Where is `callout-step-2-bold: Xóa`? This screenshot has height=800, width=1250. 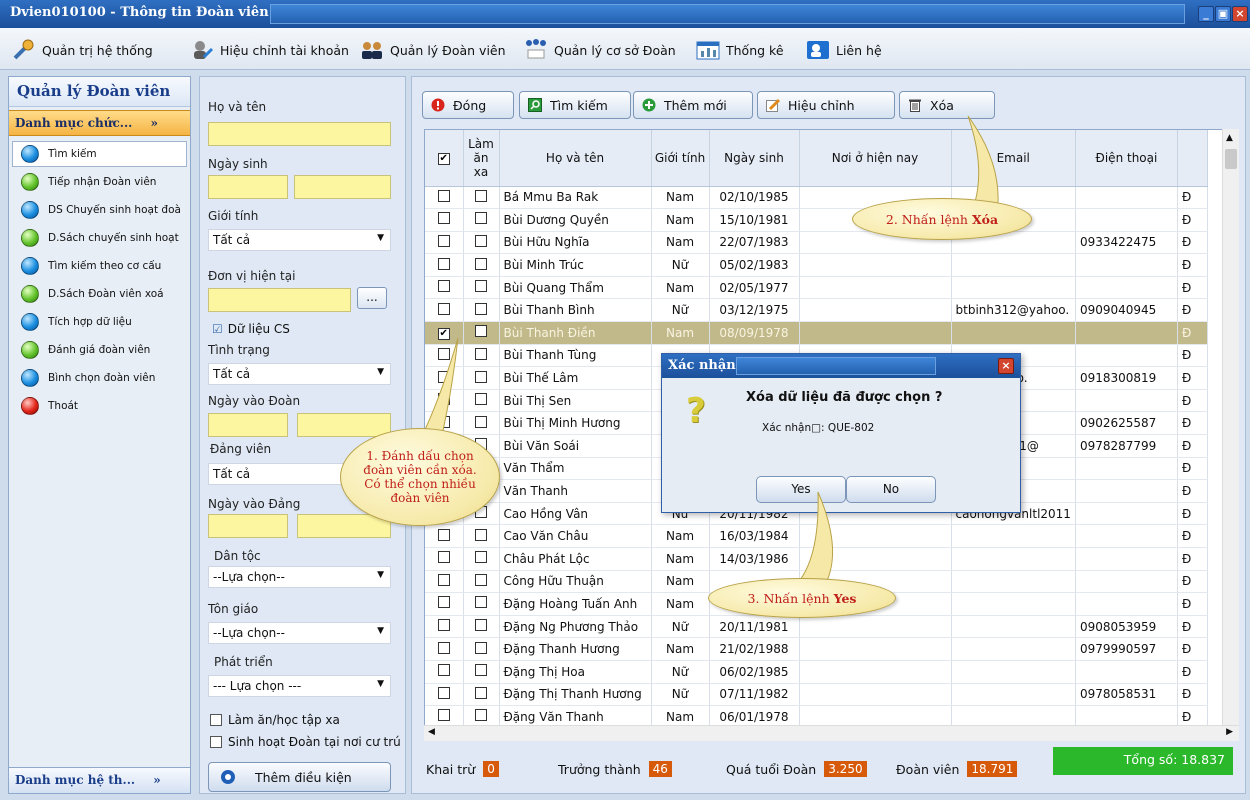
callout-step-2-bold: Xóa is located at coordinates (985, 219).